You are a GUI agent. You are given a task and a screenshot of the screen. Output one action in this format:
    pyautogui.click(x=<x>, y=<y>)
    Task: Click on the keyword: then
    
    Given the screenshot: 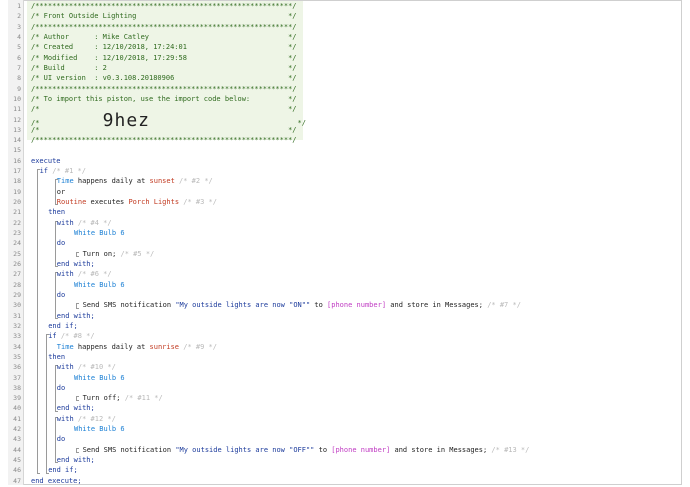 What is the action you would take?
    pyautogui.click(x=57, y=212)
    